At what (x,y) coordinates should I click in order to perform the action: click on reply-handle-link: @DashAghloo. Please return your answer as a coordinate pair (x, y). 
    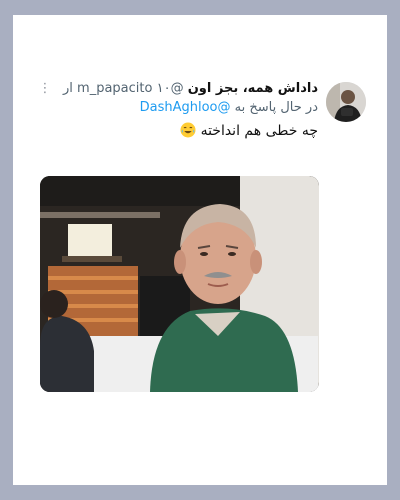
    Looking at the image, I should click on (185, 107).